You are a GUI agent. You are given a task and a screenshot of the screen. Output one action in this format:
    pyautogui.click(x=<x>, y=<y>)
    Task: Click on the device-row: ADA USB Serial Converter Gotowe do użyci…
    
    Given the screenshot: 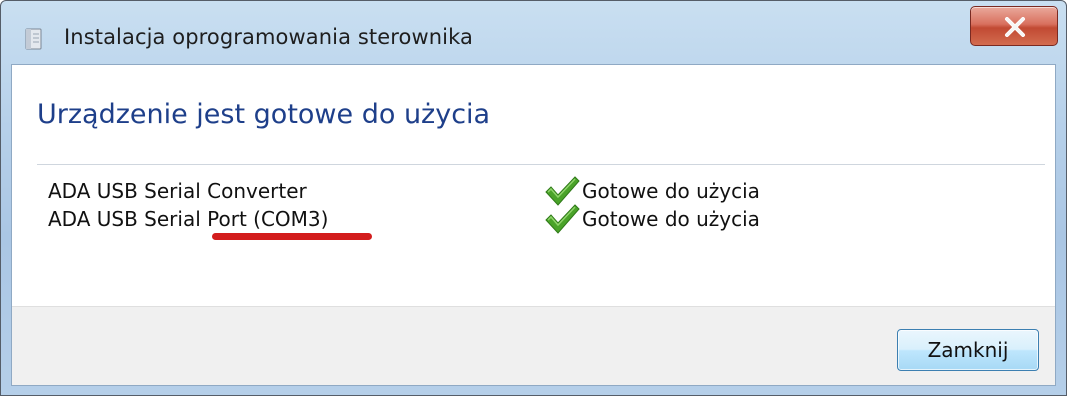 What is the action you would take?
    pyautogui.click(x=533, y=192)
    